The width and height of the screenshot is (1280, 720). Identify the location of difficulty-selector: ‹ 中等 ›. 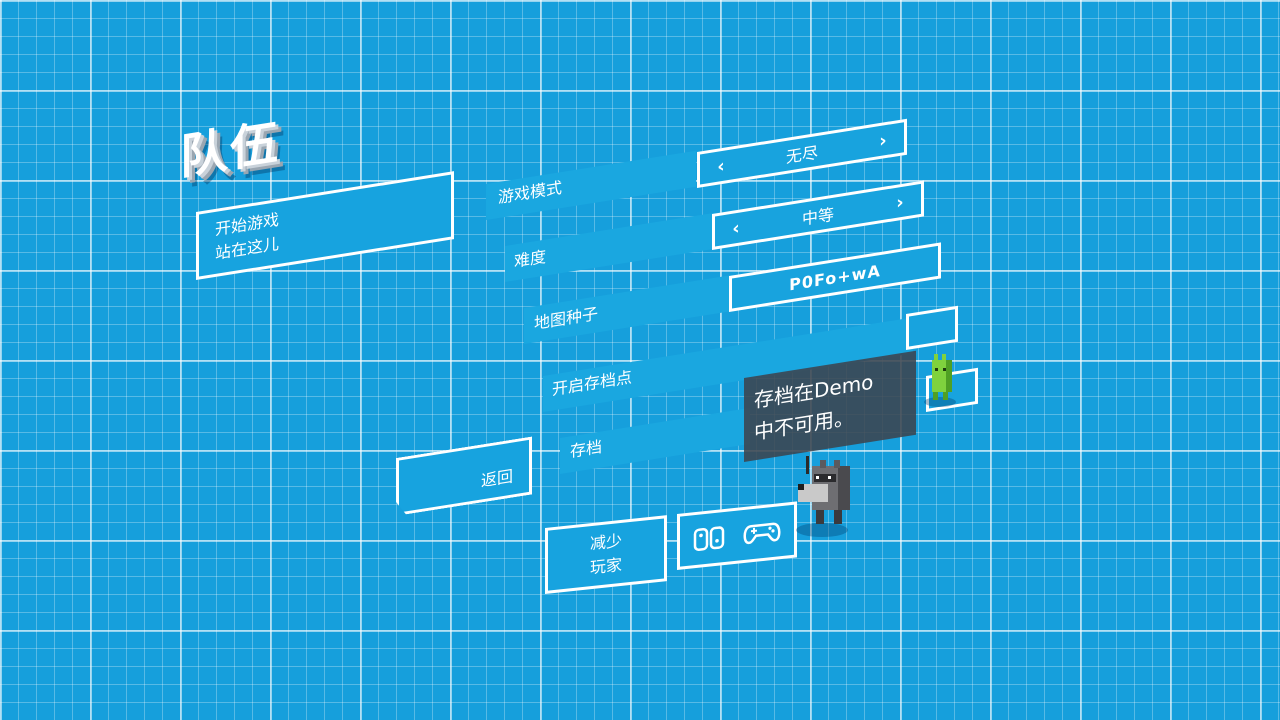
(818, 215).